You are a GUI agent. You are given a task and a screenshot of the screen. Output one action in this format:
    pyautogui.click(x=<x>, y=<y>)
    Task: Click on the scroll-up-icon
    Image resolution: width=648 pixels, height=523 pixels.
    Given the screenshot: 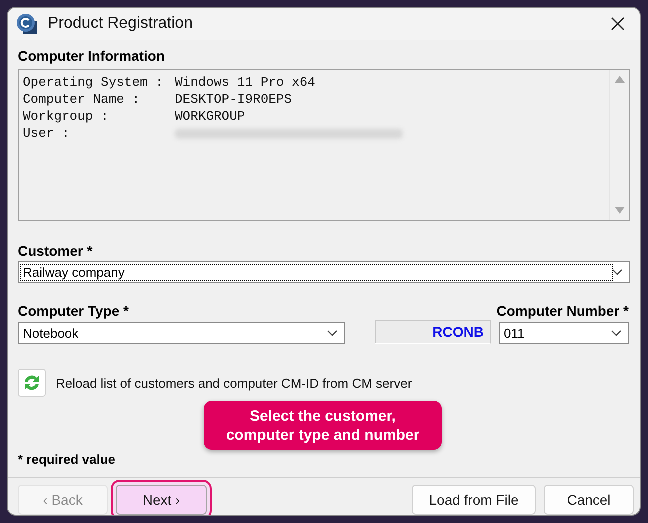 What is the action you would take?
    pyautogui.click(x=619, y=79)
    